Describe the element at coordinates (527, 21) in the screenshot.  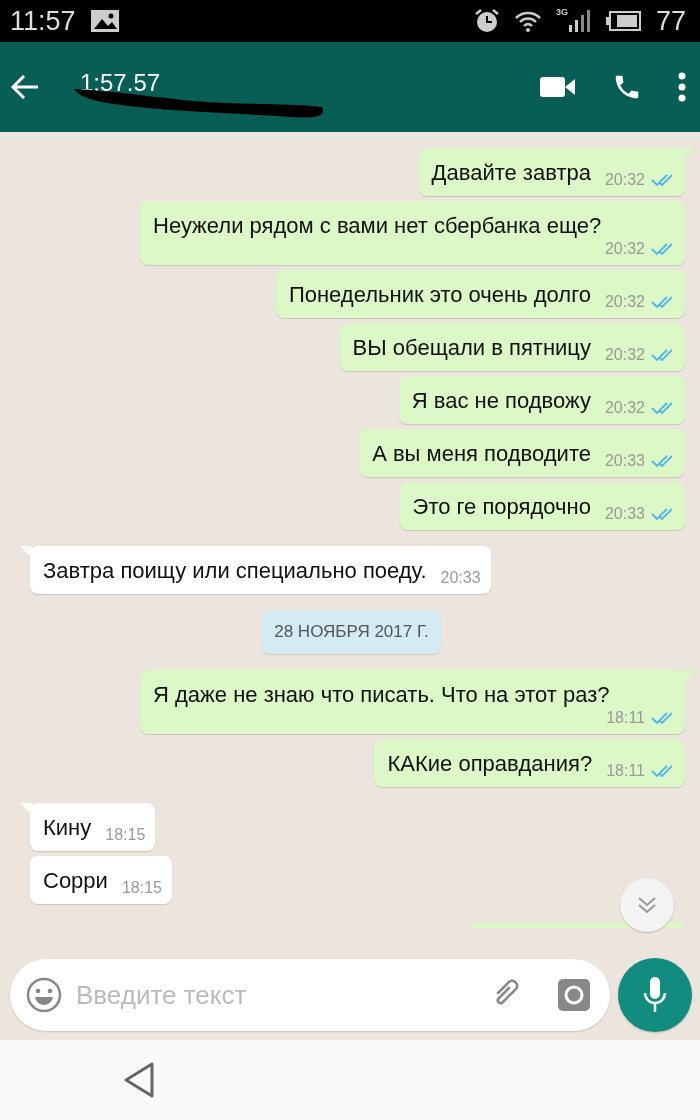
I see `wifi-icon` at that location.